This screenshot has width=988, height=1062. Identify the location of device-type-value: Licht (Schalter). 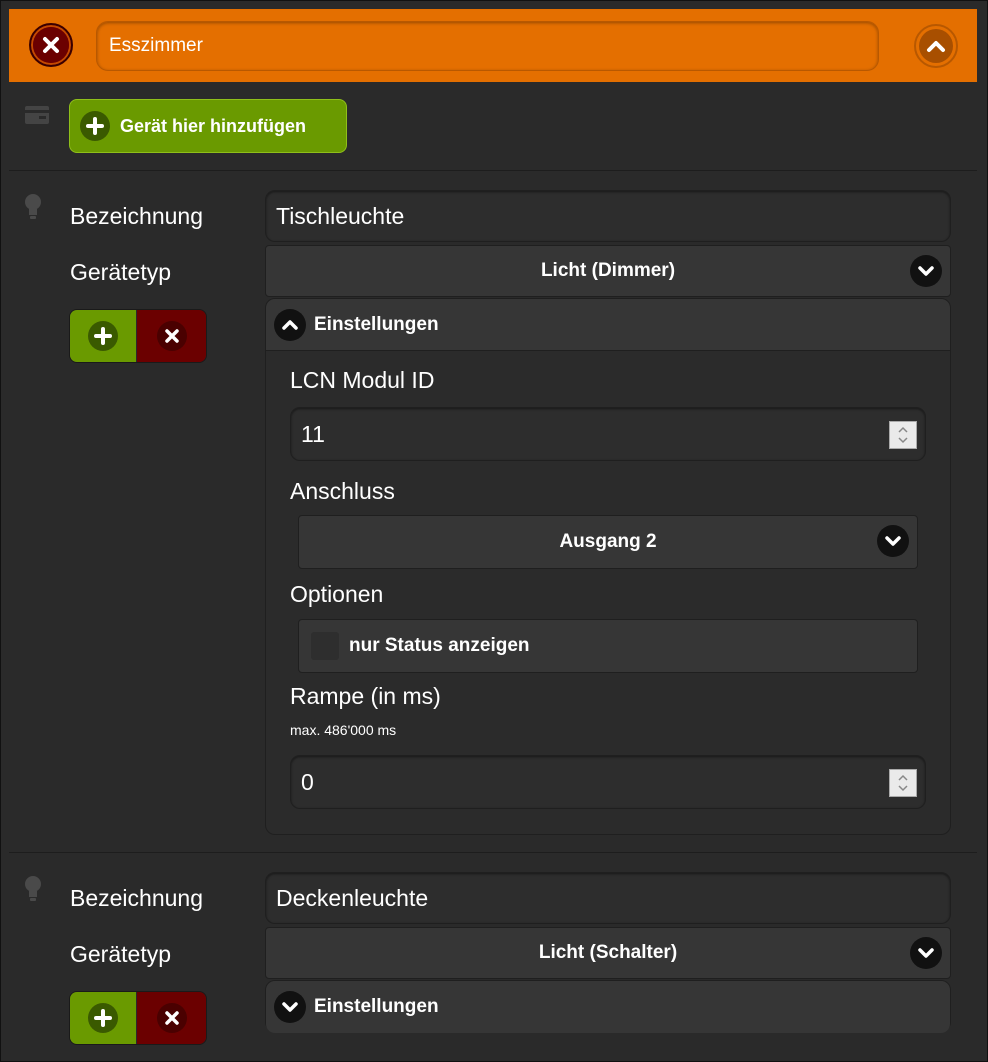
(608, 952).